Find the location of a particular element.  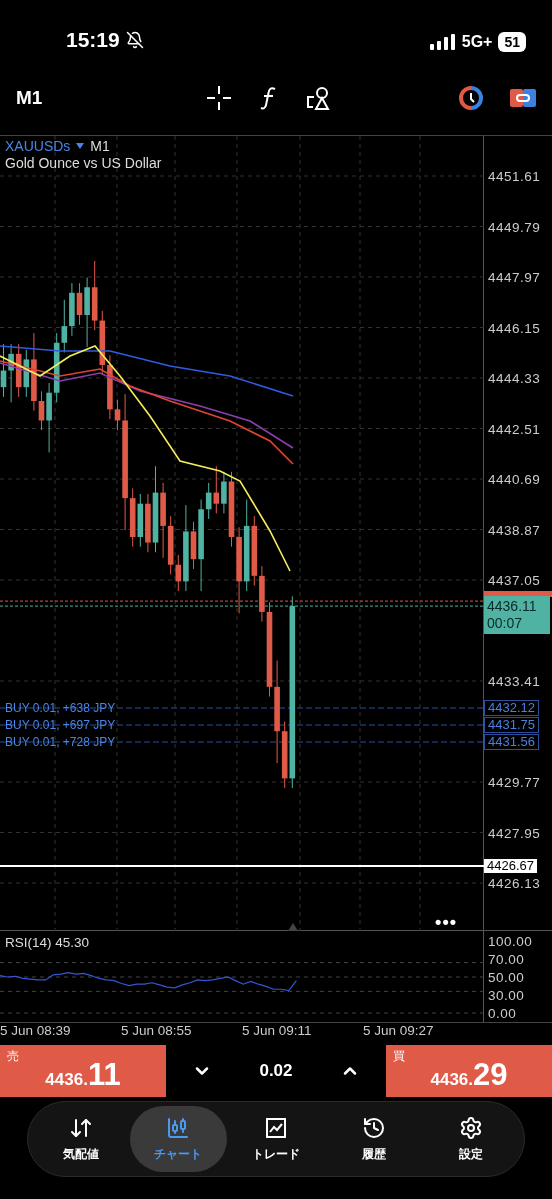

tab-item: 気配値 is located at coordinates (81, 1139).